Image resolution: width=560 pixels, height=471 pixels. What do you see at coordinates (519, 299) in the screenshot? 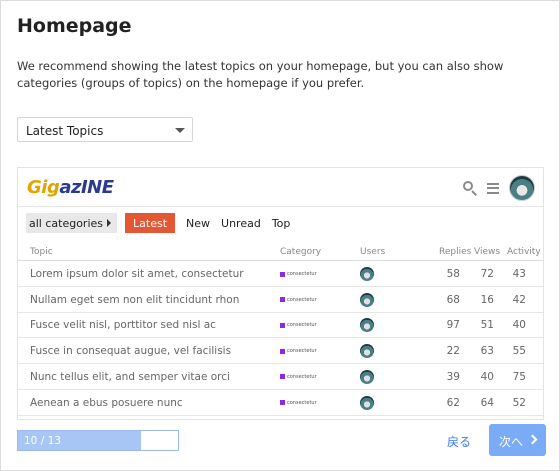
I see `activity-value: 42` at bounding box center [519, 299].